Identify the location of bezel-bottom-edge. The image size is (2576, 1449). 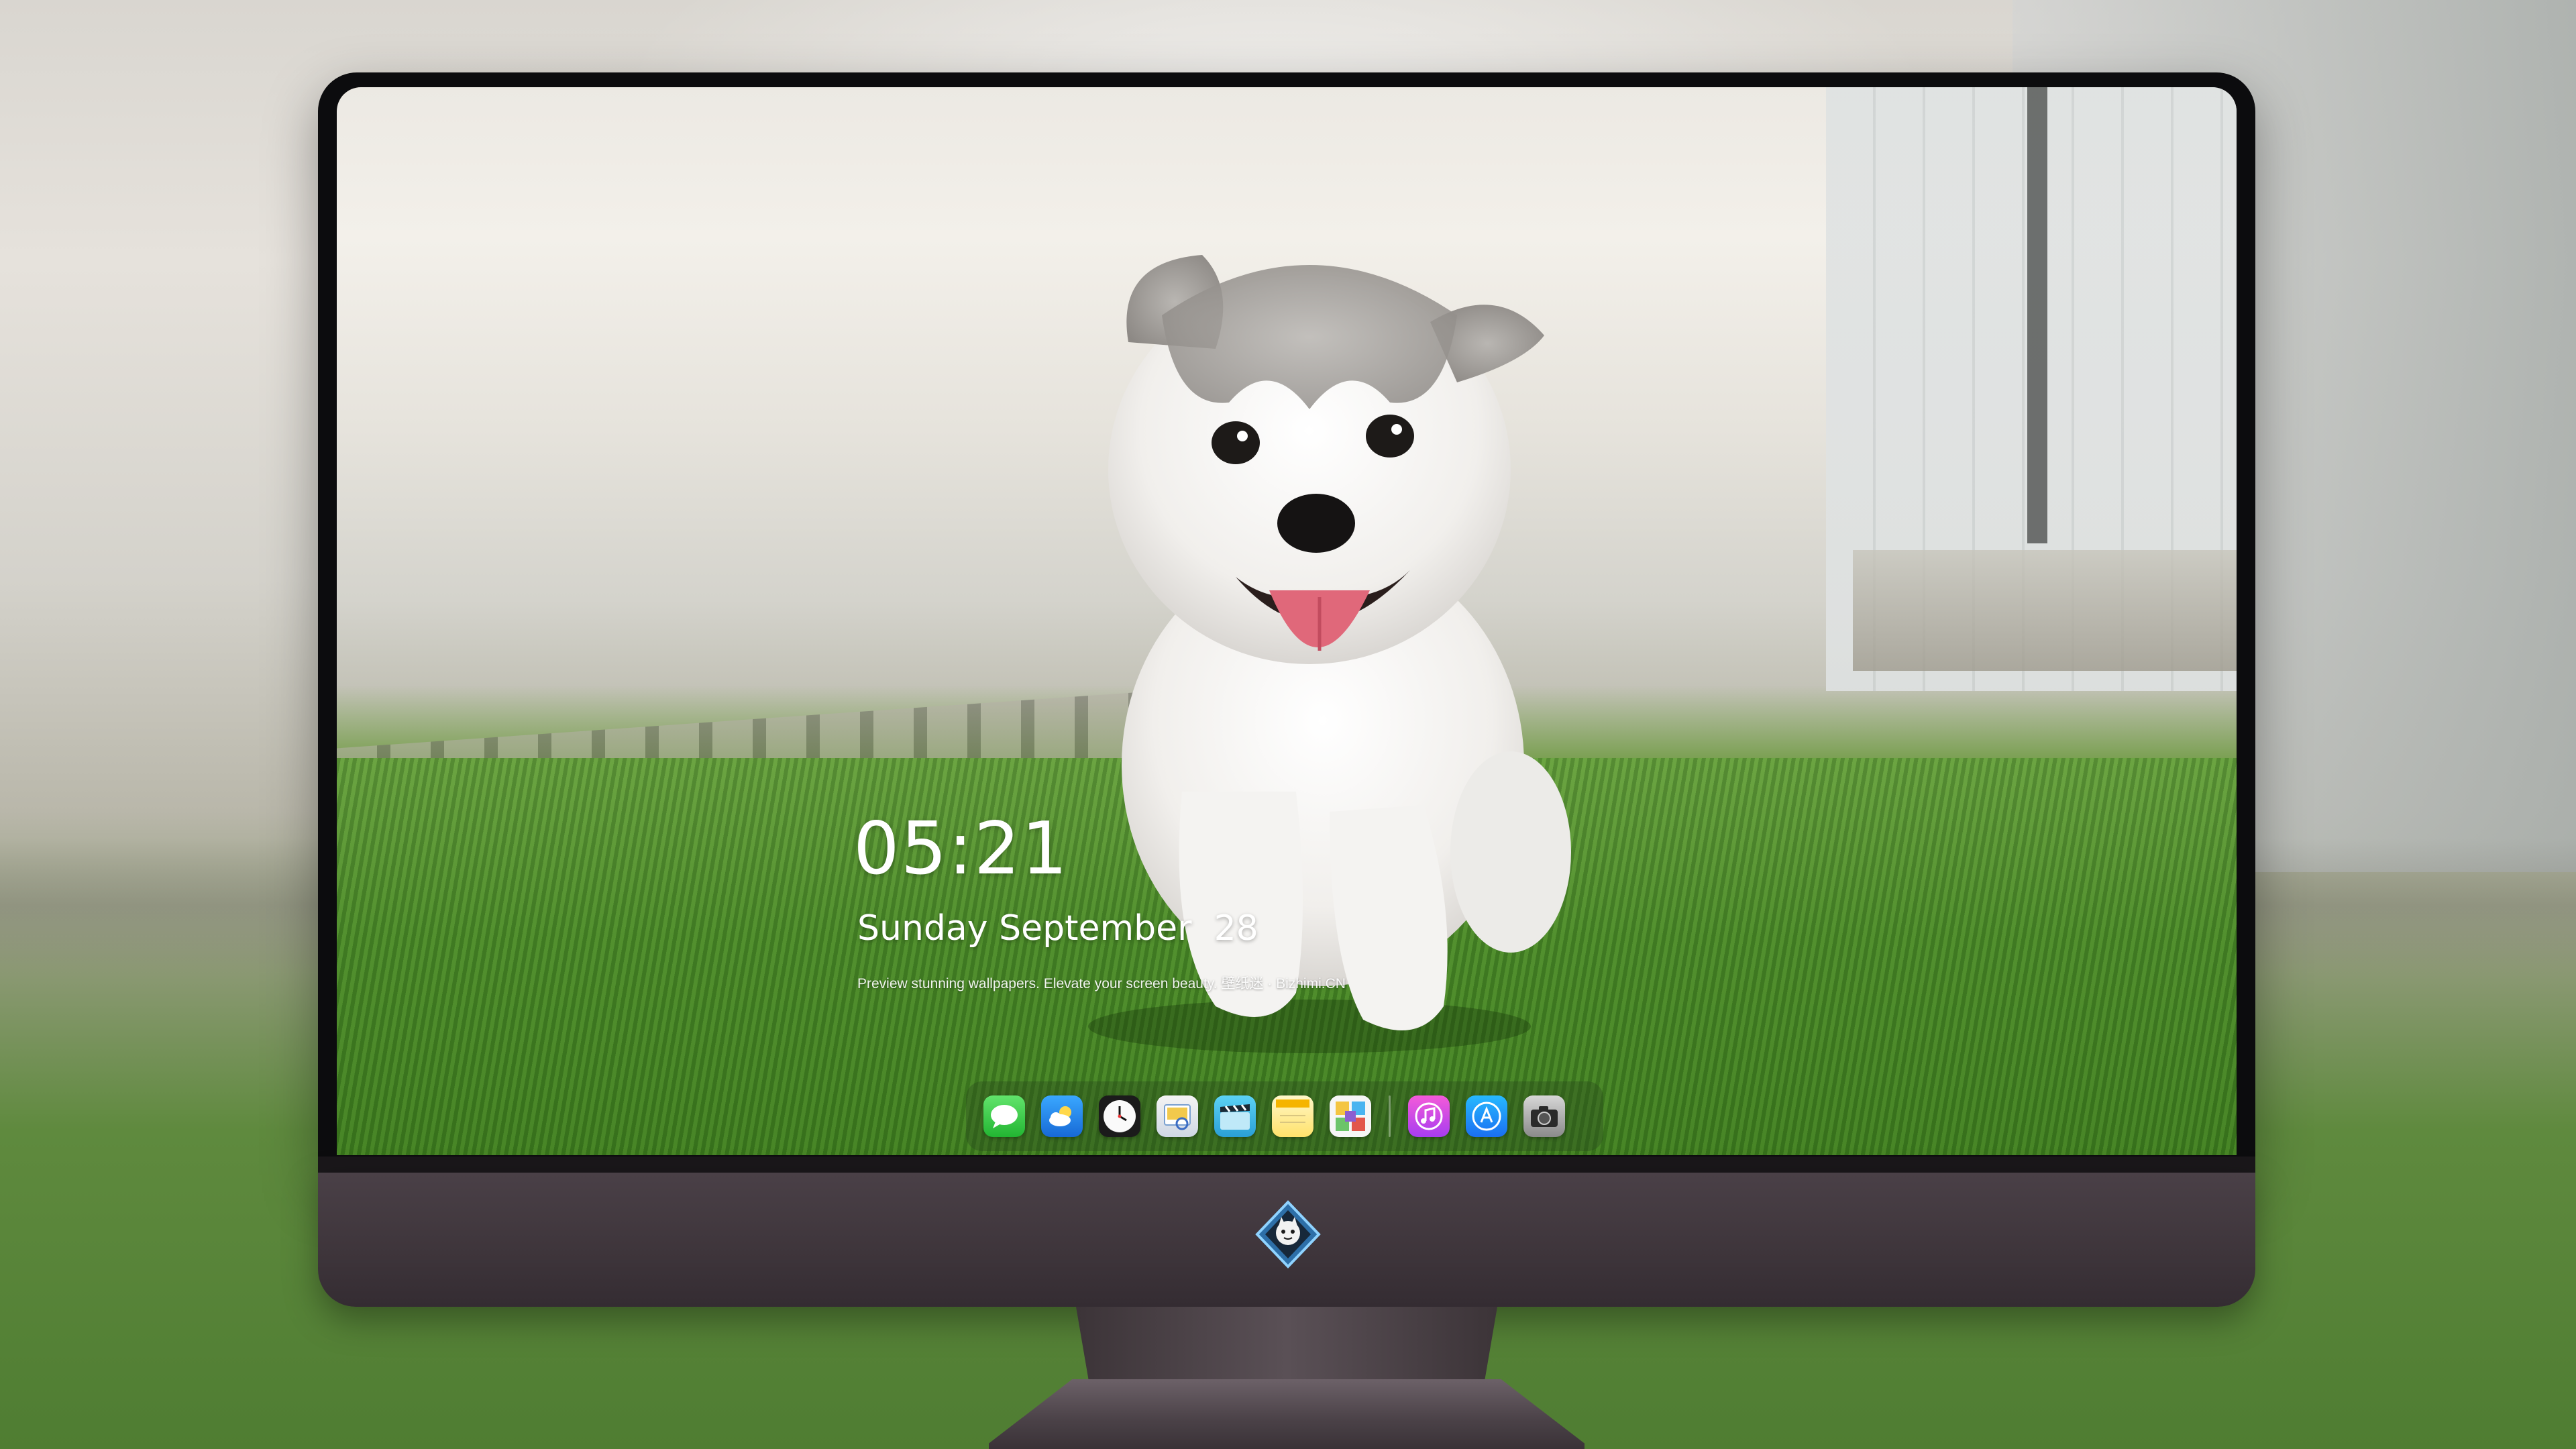
(1286, 1165).